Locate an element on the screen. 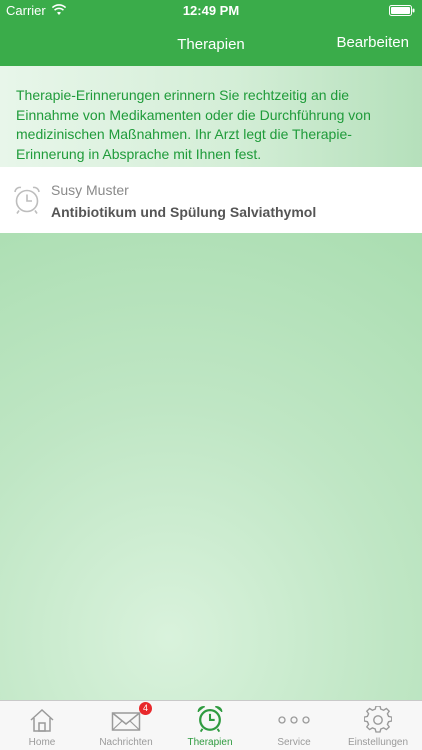  battery-icon is located at coordinates (402, 10).